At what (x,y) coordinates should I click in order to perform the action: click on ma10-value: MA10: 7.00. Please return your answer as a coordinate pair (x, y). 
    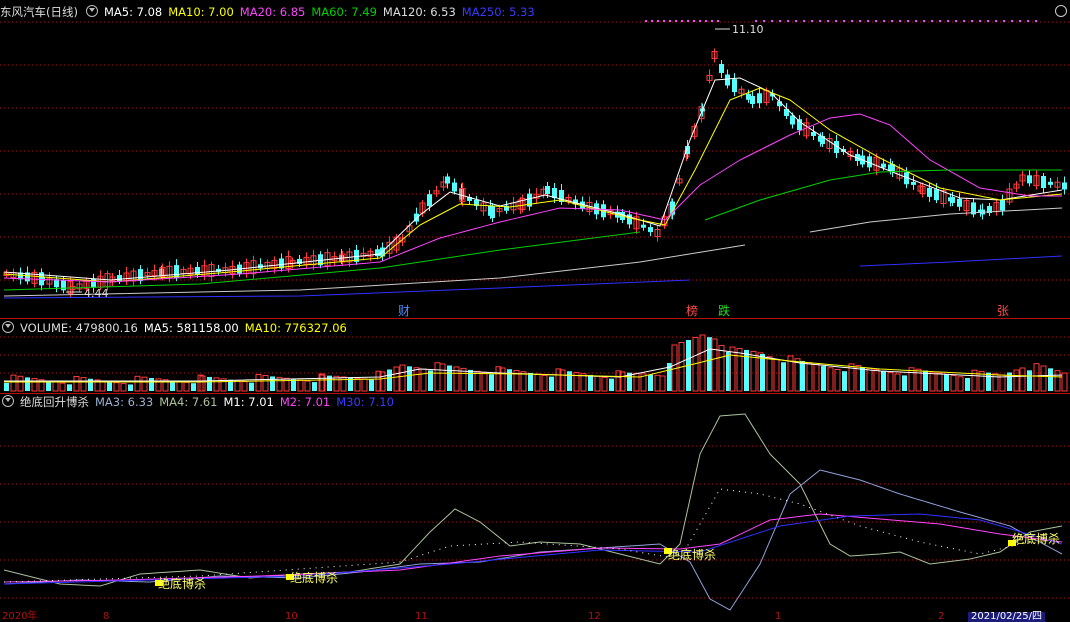
    Looking at the image, I should click on (201, 12).